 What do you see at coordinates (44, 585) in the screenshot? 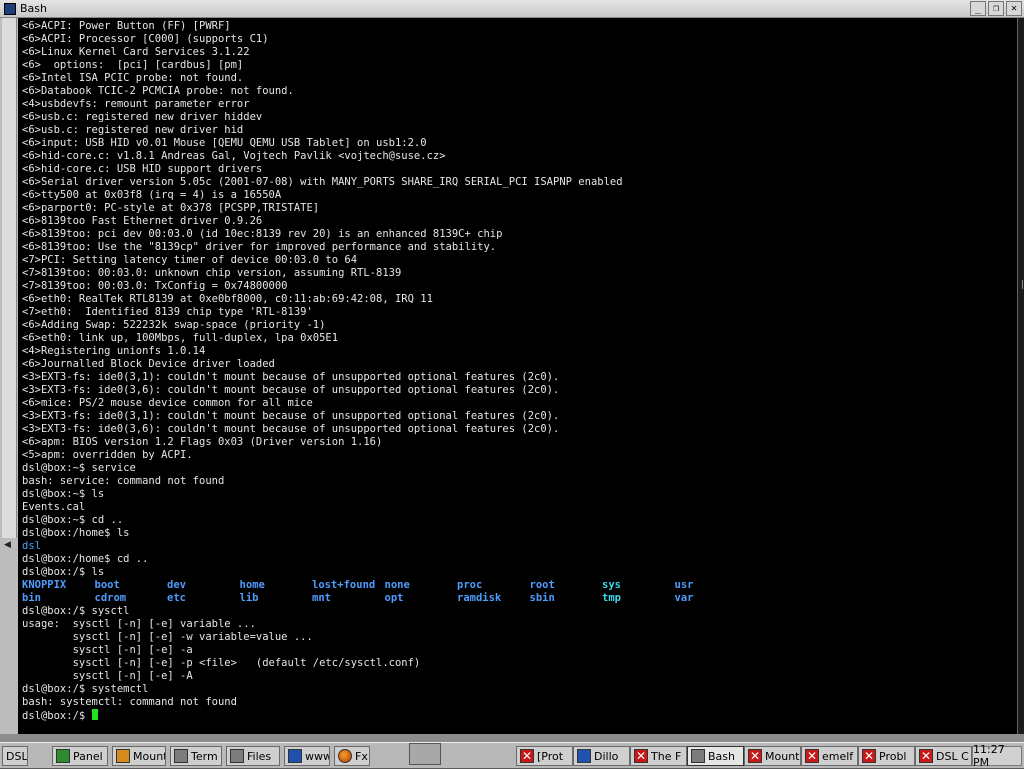
I see `ls-entry: KNOPPIX` at bounding box center [44, 585].